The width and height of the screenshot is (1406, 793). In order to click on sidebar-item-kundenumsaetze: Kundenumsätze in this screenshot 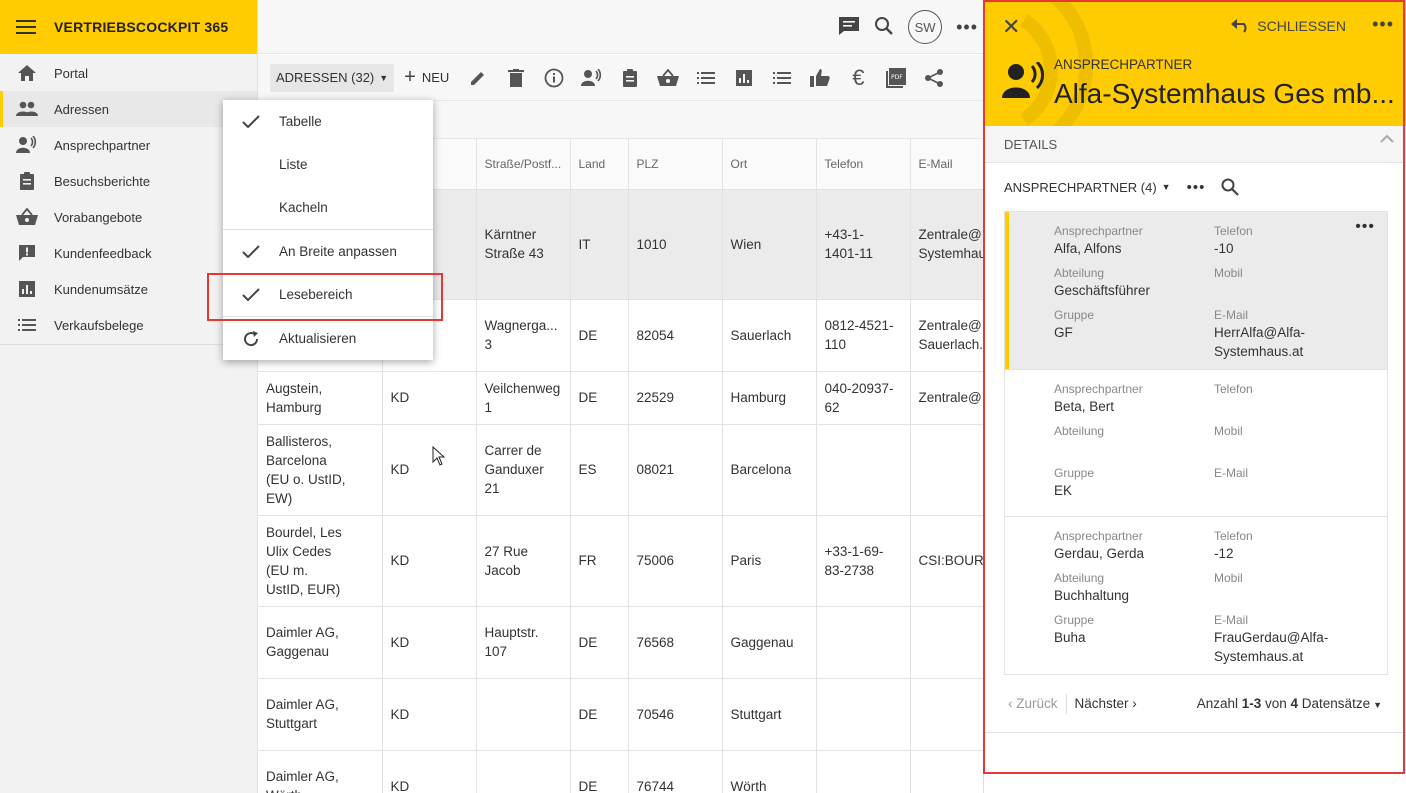, I will do `click(128, 289)`.